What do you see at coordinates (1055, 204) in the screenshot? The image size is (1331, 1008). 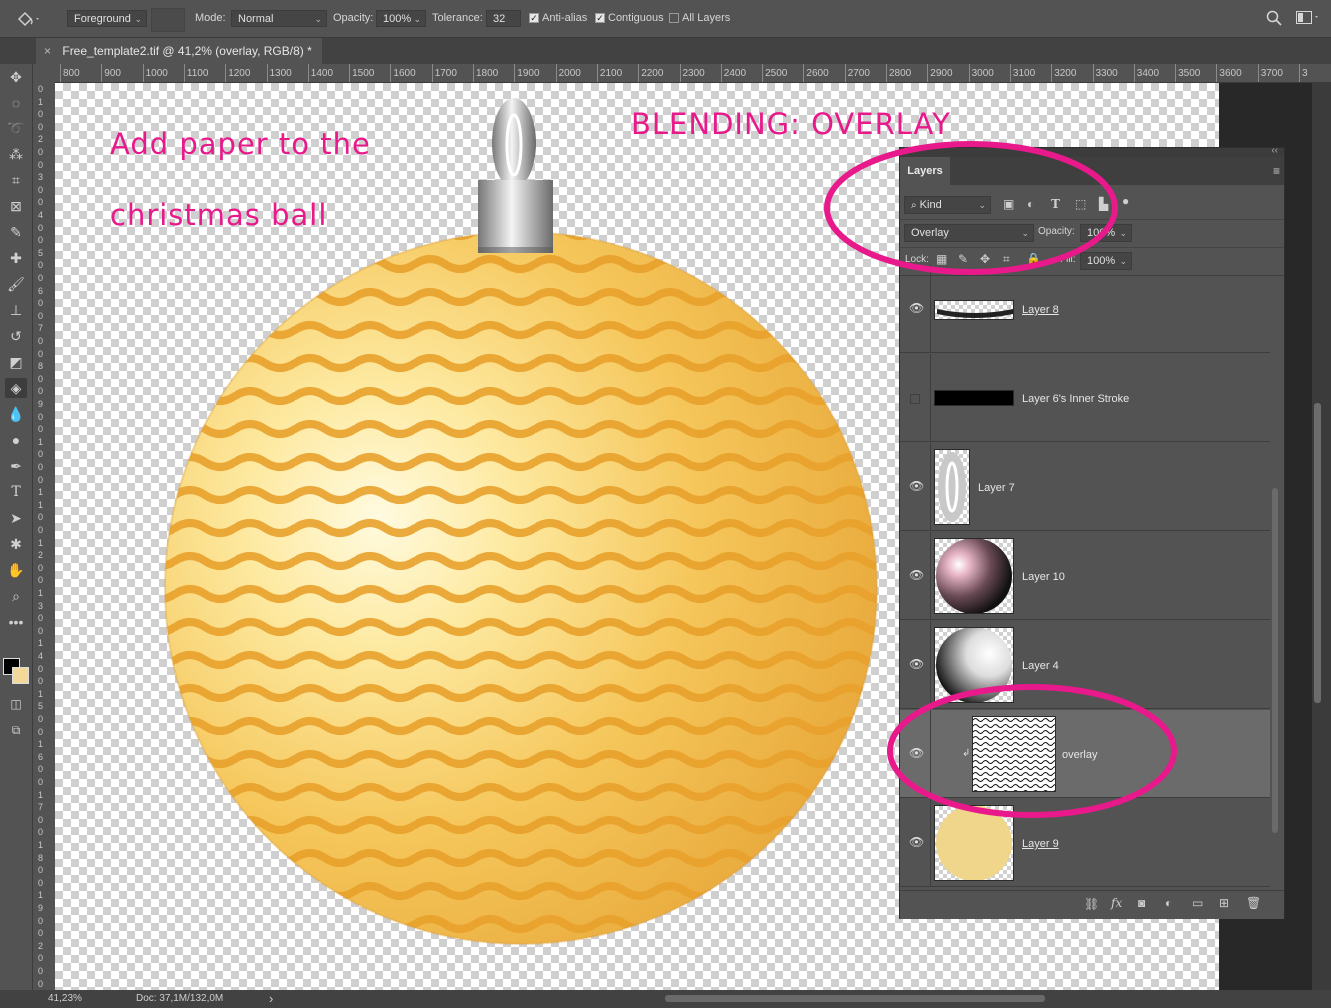 I see `filter-type-icon: T` at bounding box center [1055, 204].